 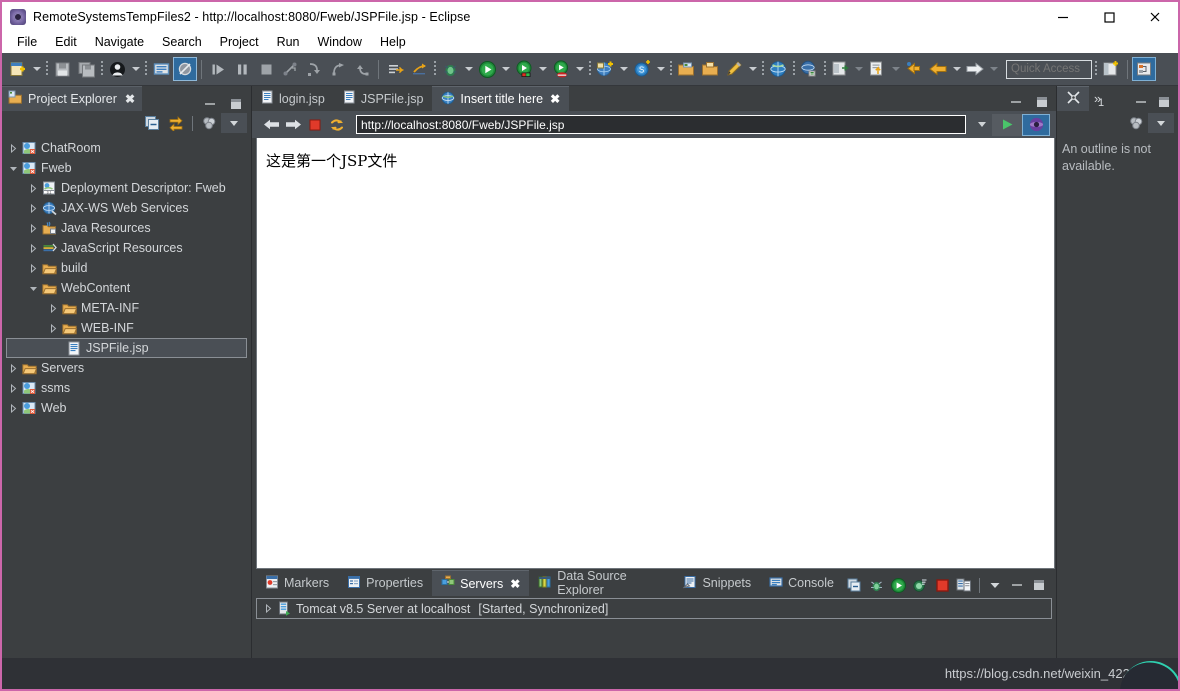 I want to click on run-dropdown, so click(x=505, y=69).